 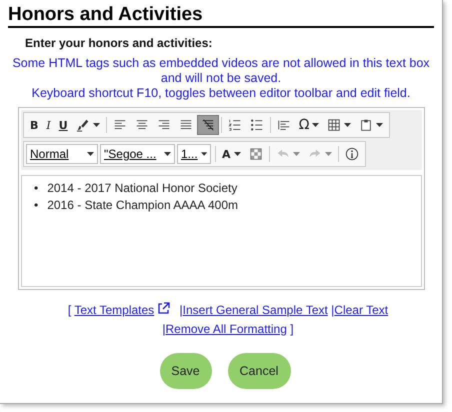 What do you see at coordinates (309, 125) in the screenshot?
I see `toolbar-button: Ω` at bounding box center [309, 125].